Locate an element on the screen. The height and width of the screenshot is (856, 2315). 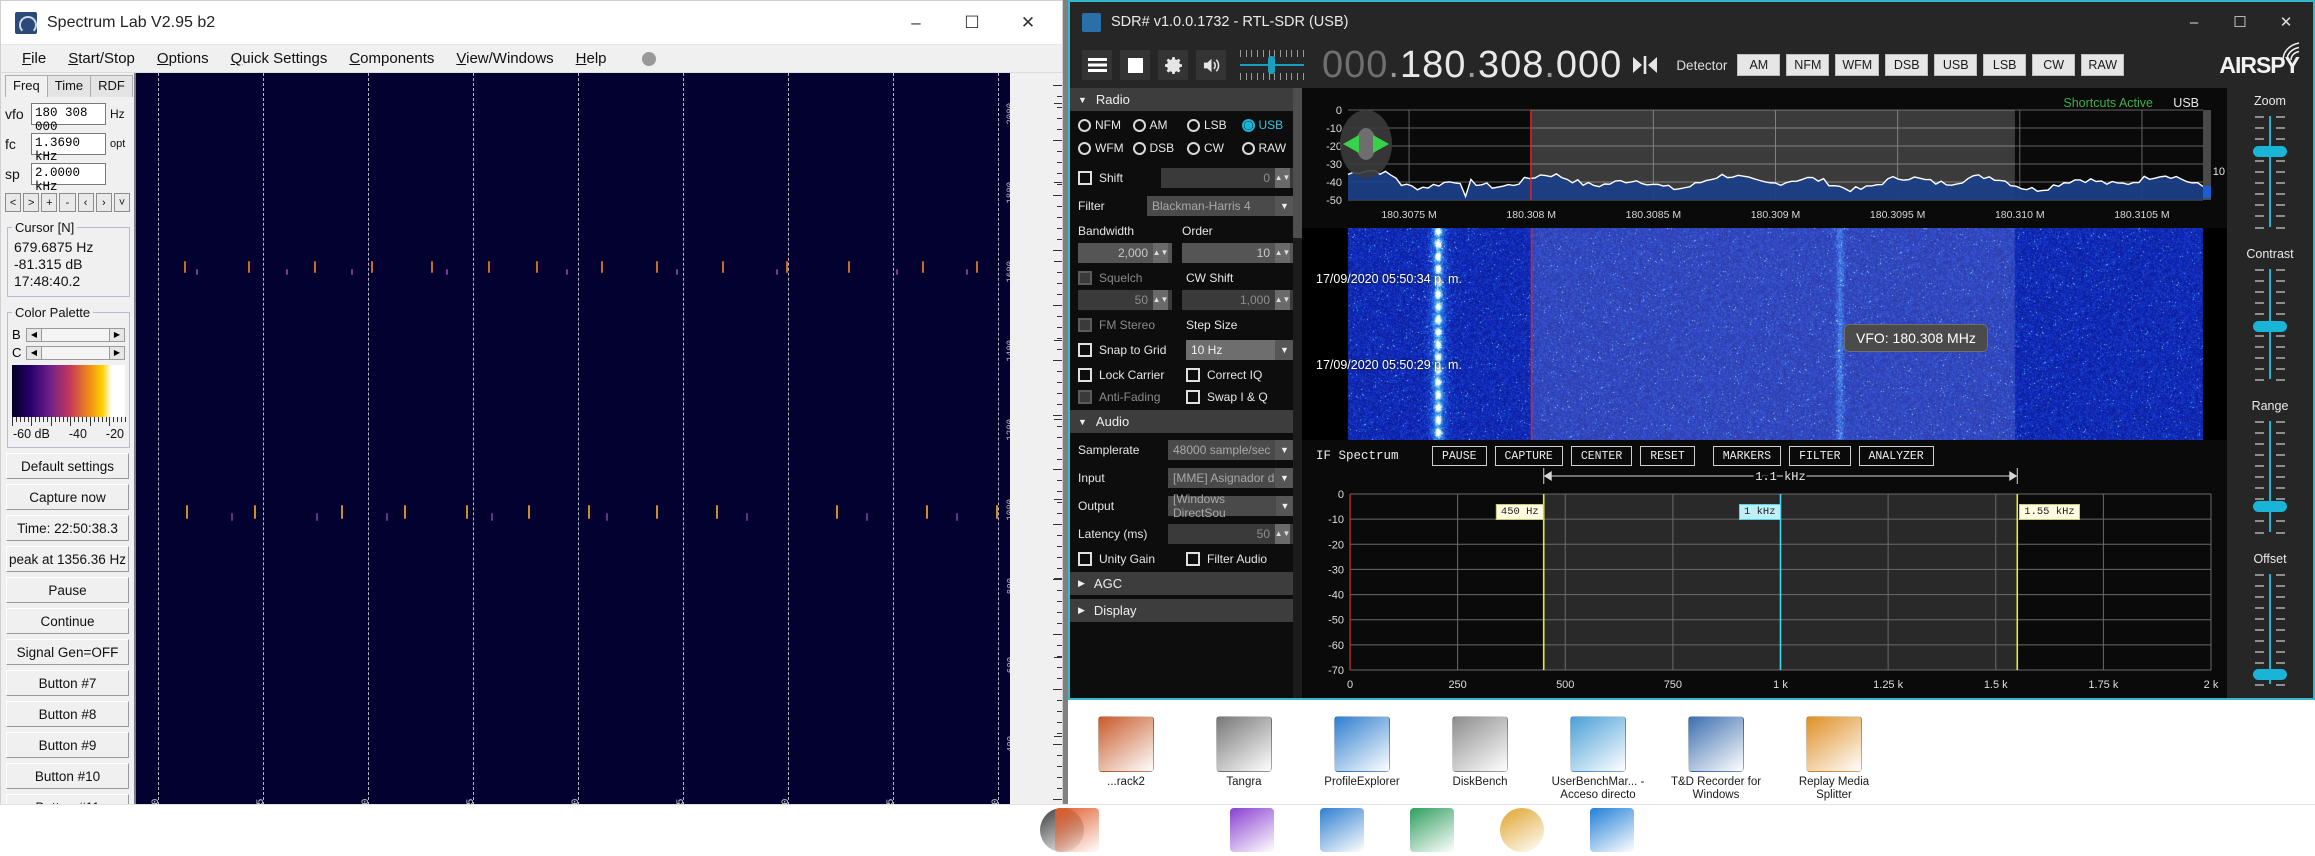
bandwidth-stepper-icon: ▲▼ is located at coordinates (1160, 253).